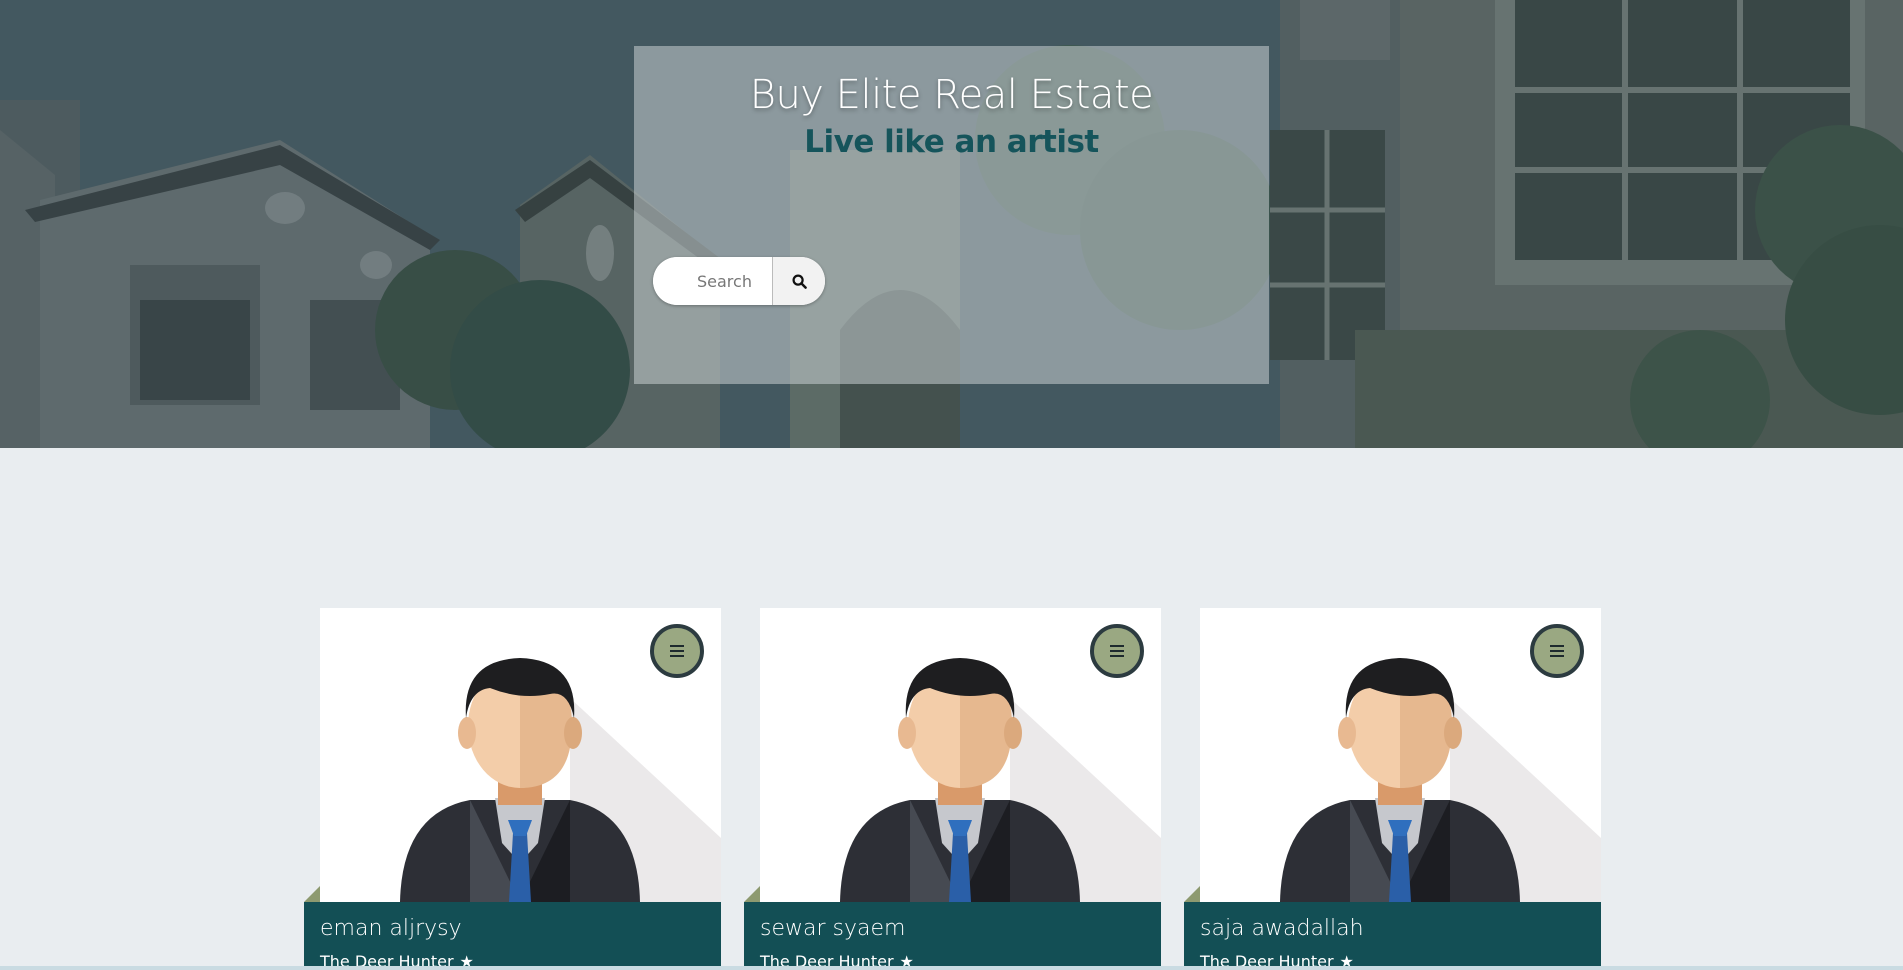 The image size is (1903, 970). I want to click on card-footer: sewar syaem The Deer Hunter ★, so click(952, 936).